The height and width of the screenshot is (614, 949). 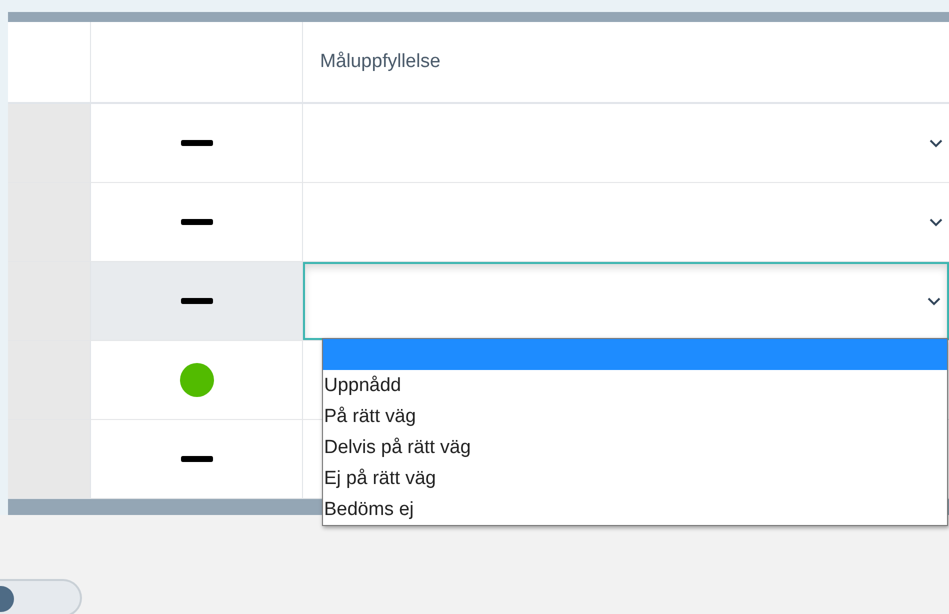 What do you see at coordinates (41, 596) in the screenshot?
I see `toggle-switch` at bounding box center [41, 596].